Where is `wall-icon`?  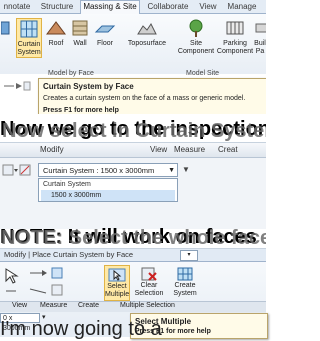 wall-icon is located at coordinates (80, 28).